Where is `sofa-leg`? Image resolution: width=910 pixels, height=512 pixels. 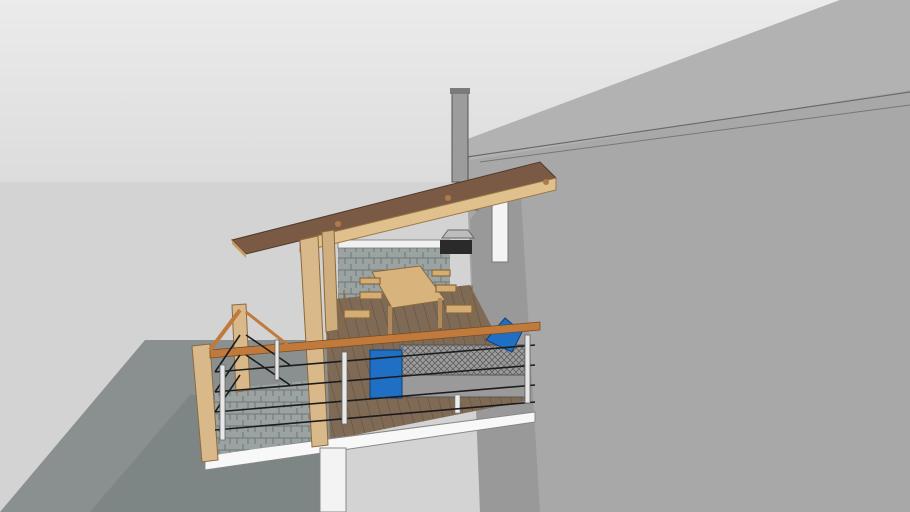
sofa-leg is located at coordinates (457, 404).